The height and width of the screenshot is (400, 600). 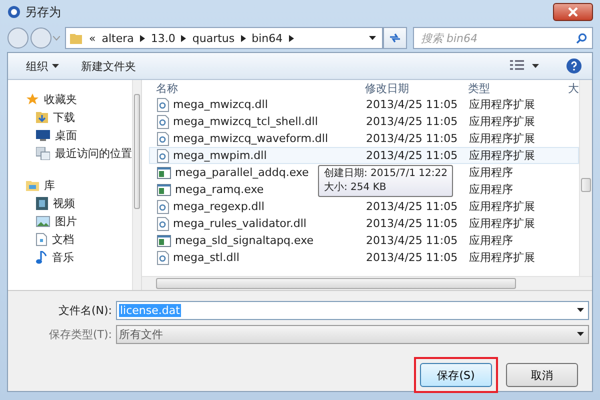 I want to click on sidebar-item: 视频, so click(x=79, y=203).